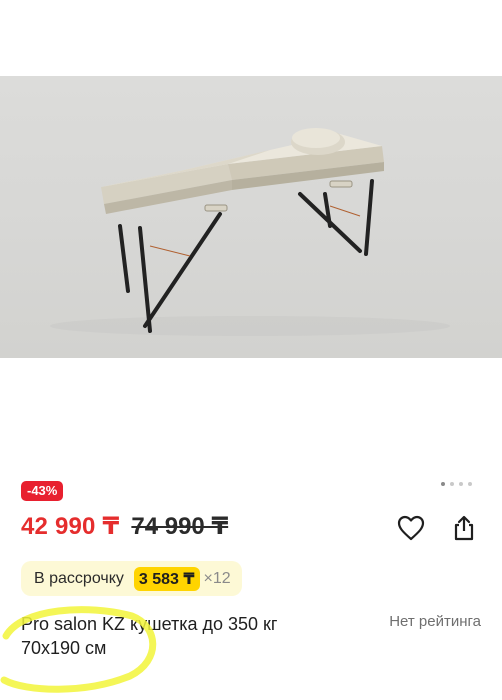 Image resolution: width=502 pixels, height=700 pixels. What do you see at coordinates (79, 578) in the screenshot?
I see `installment-label: В рассрочку` at bounding box center [79, 578].